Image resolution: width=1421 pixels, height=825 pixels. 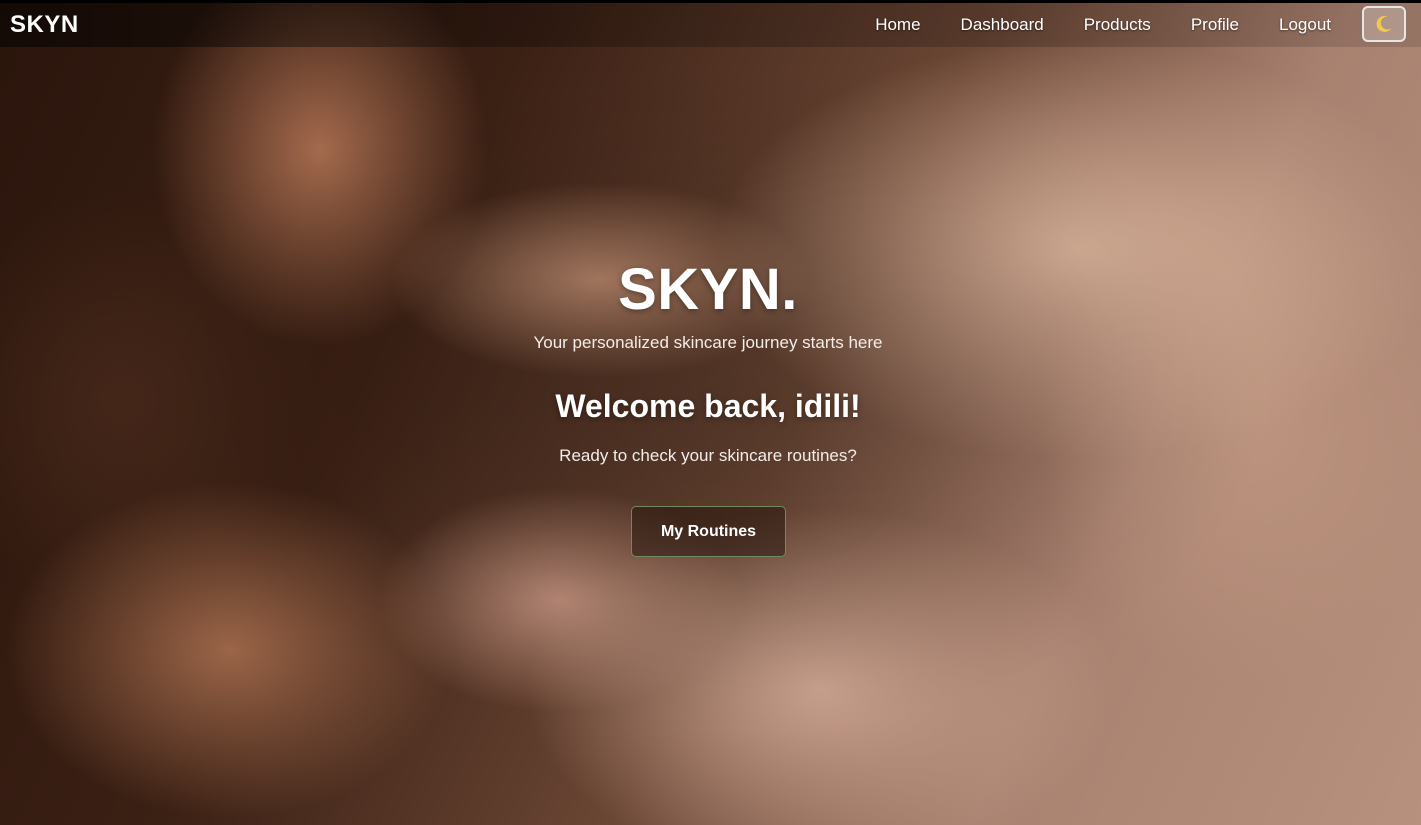 What do you see at coordinates (708, 531) in the screenshot?
I see `my-routines-button: My Routines` at bounding box center [708, 531].